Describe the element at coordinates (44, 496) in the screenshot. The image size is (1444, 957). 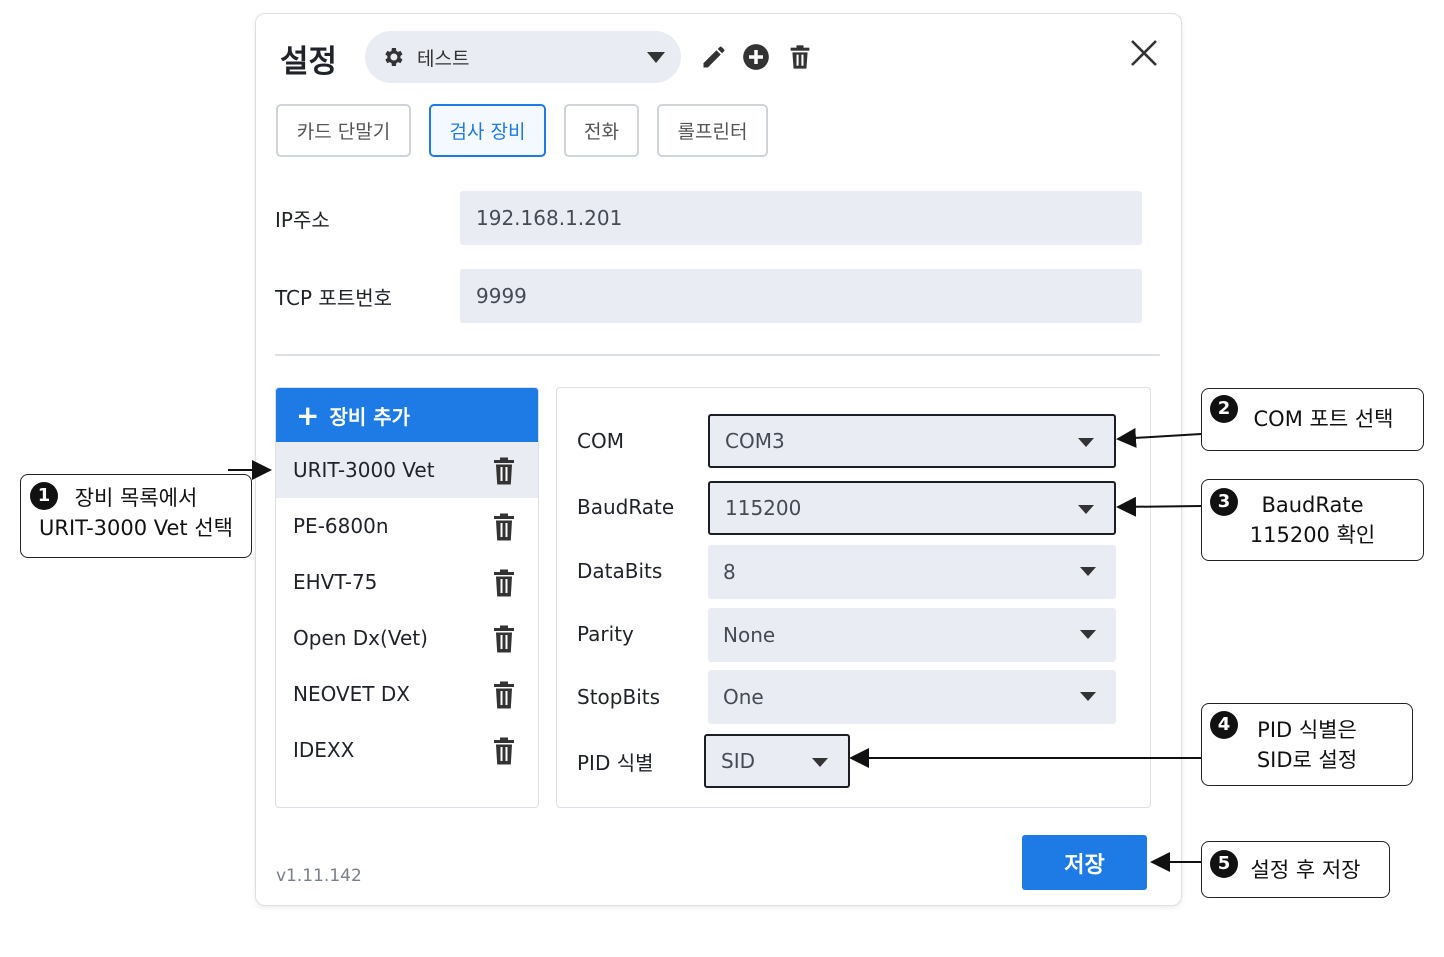
I see `callout-number: 1` at that location.